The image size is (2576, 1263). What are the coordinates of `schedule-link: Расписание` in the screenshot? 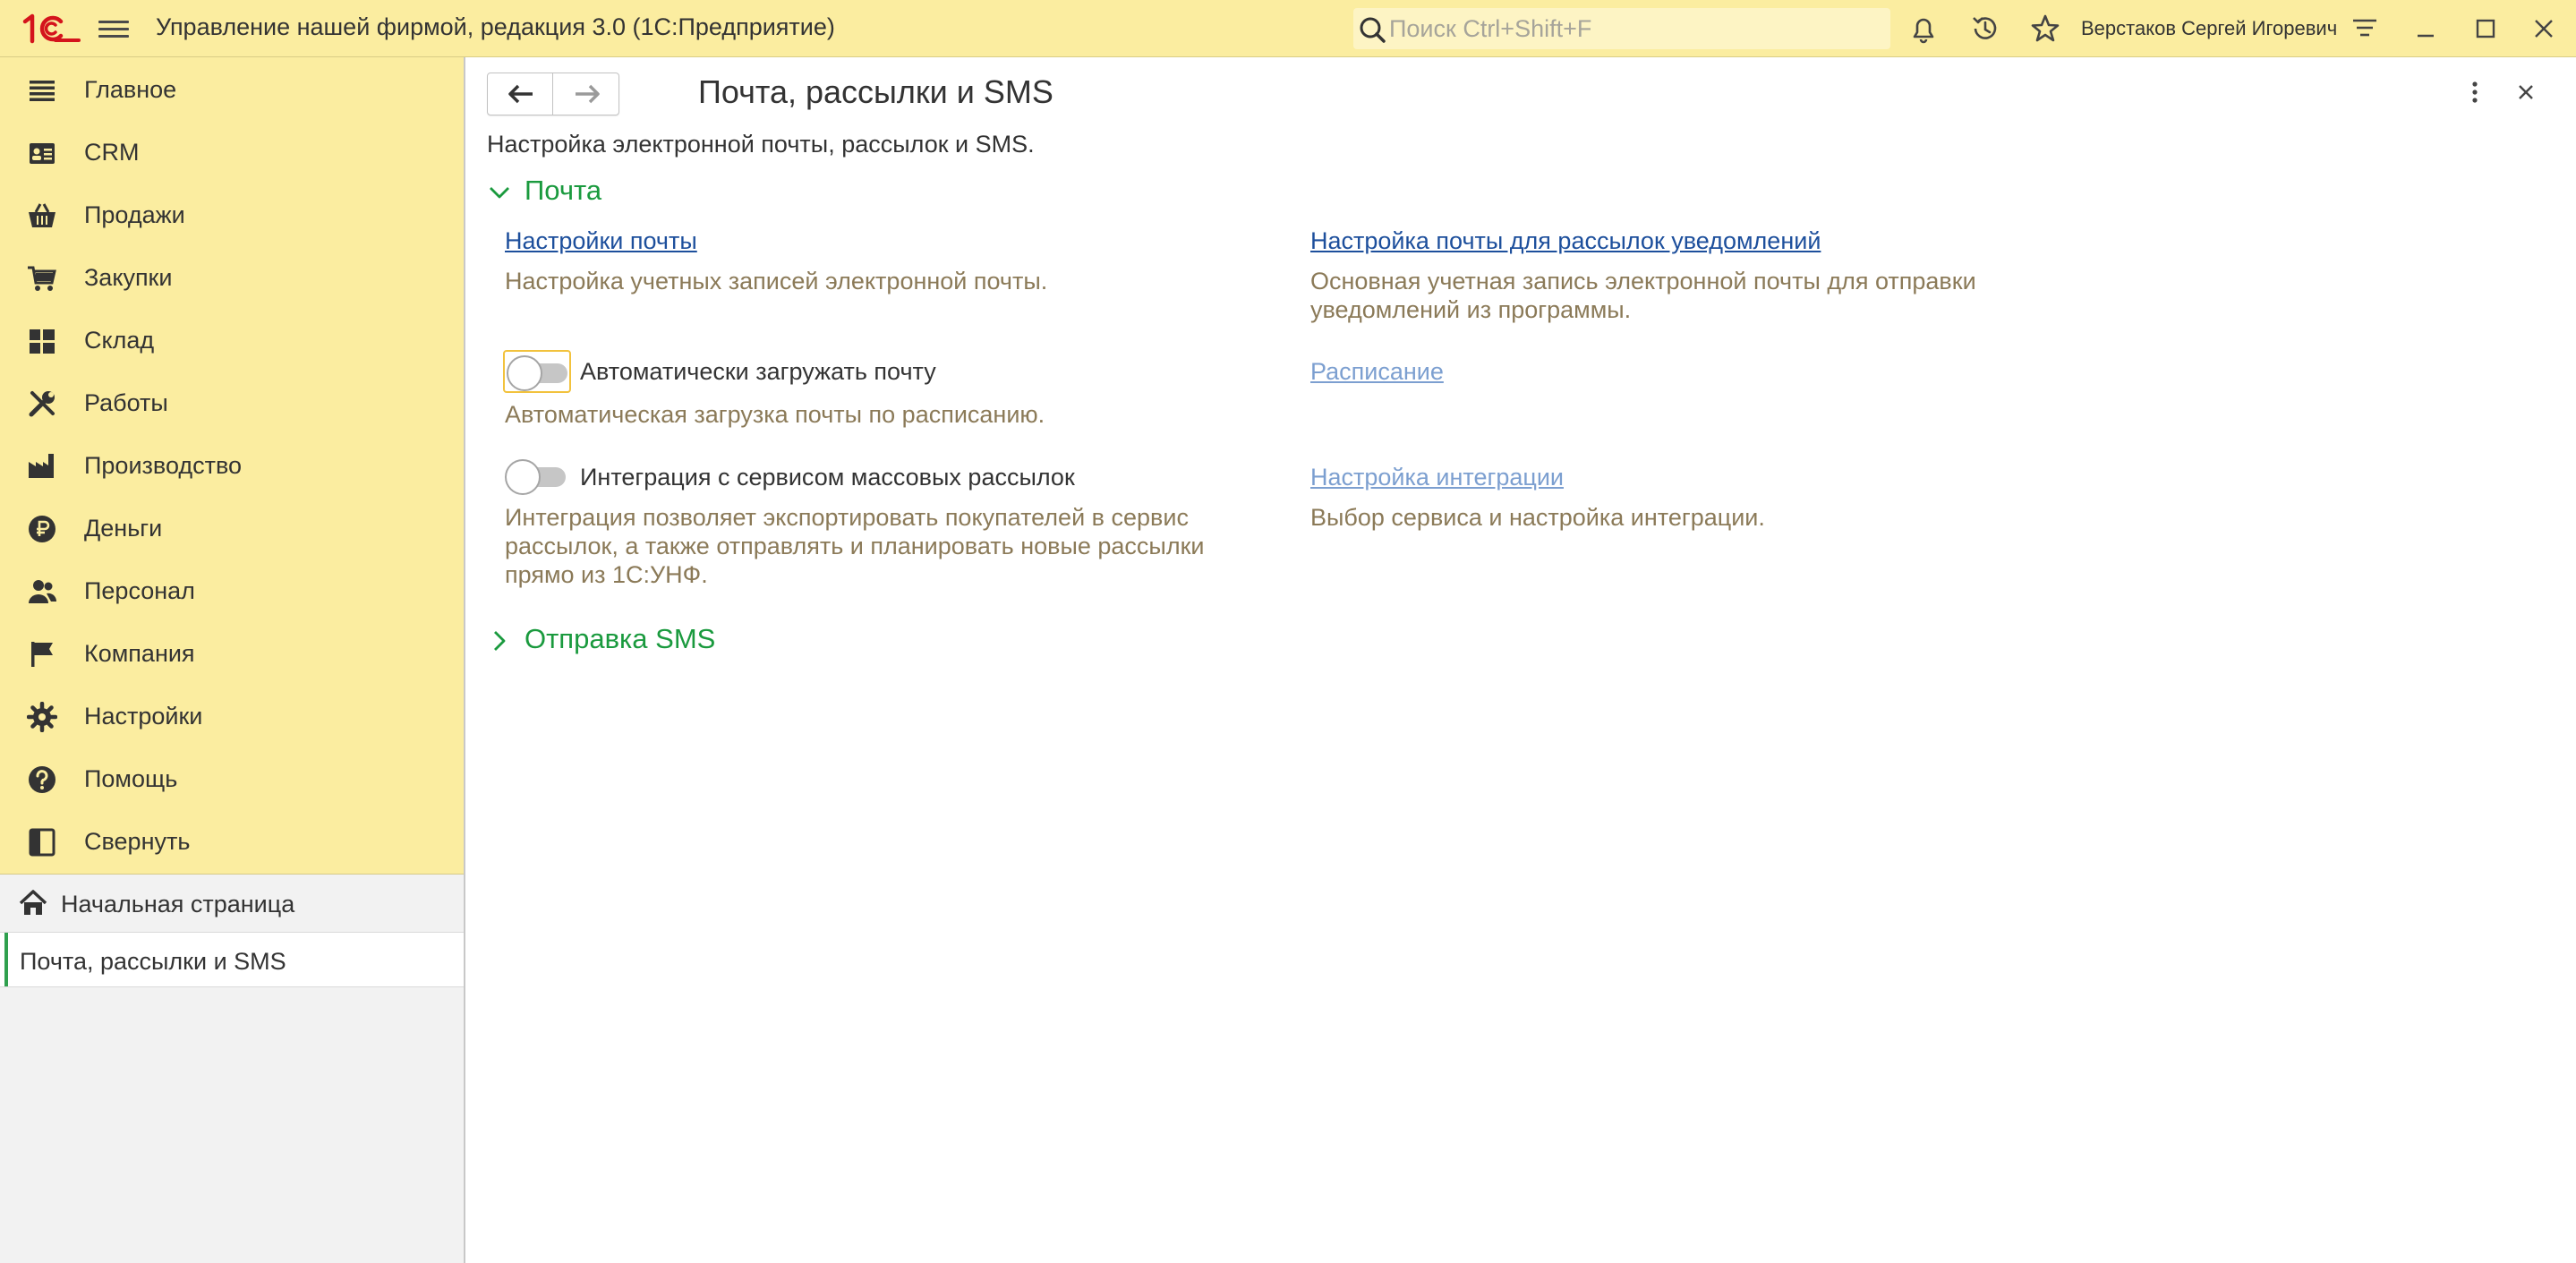 It's located at (1377, 372).